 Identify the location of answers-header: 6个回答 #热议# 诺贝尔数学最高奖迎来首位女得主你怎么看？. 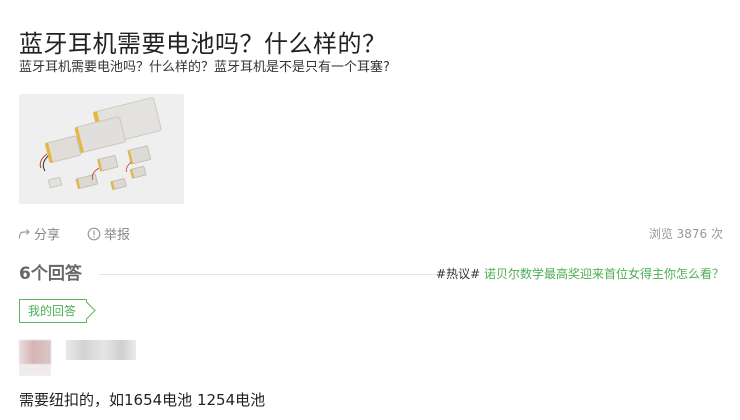
(371, 274).